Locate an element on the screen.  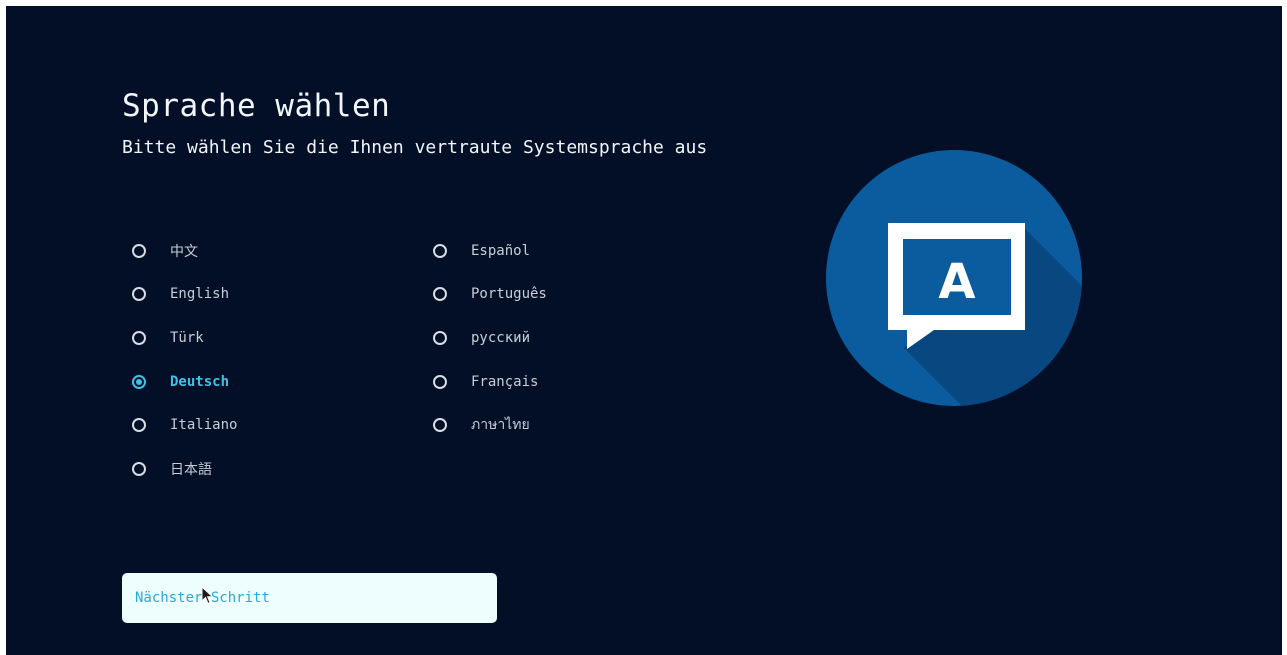
language-label: русский is located at coordinates (501, 337).